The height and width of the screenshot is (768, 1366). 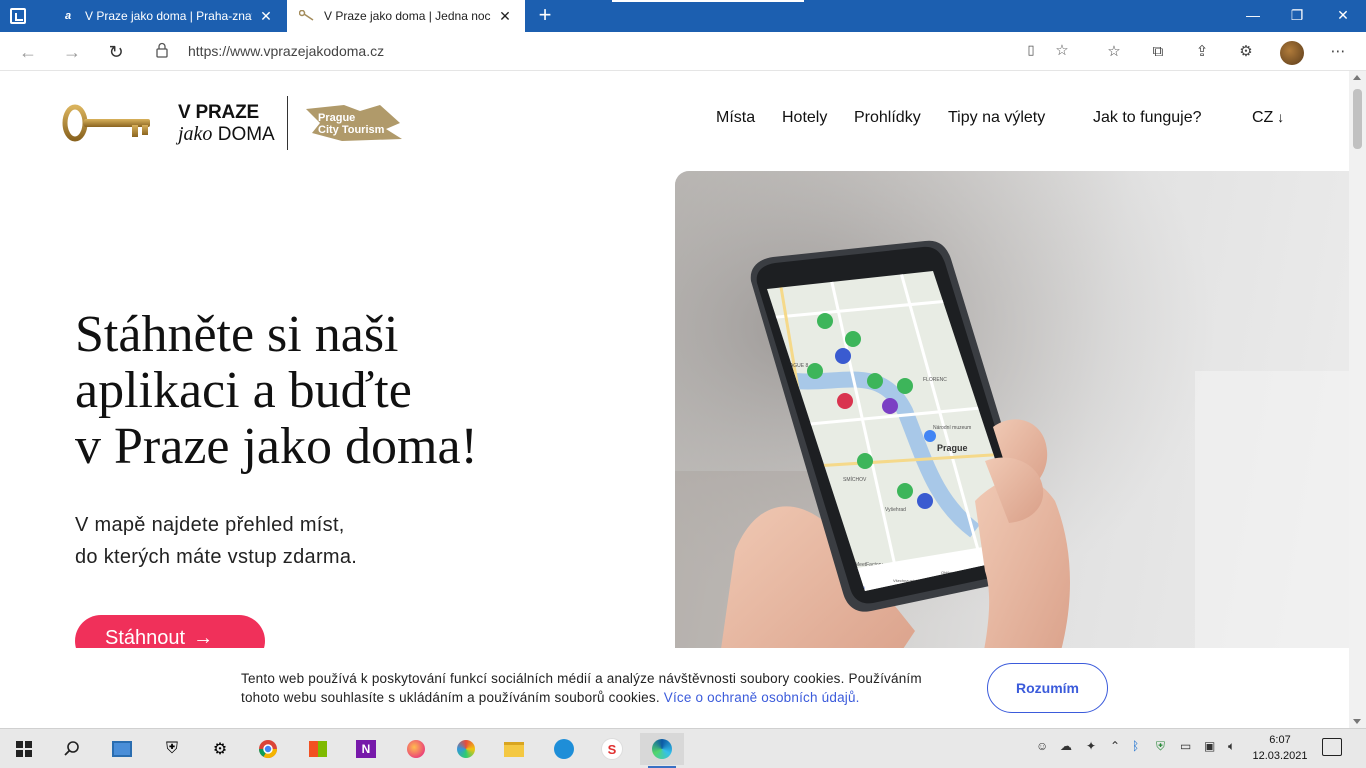 I want to click on reader-view-icon: ▯, so click(x=1031, y=51).